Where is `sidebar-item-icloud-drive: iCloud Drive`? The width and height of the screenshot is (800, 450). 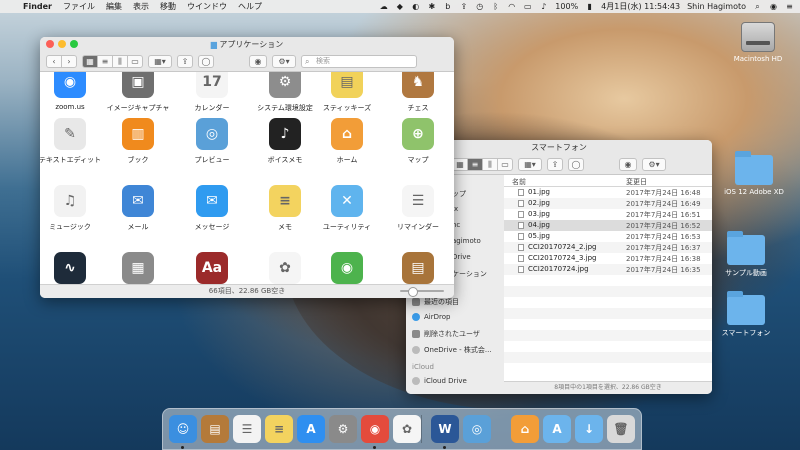 sidebar-item-icloud-drive: iCloud Drive is located at coordinates (439, 381).